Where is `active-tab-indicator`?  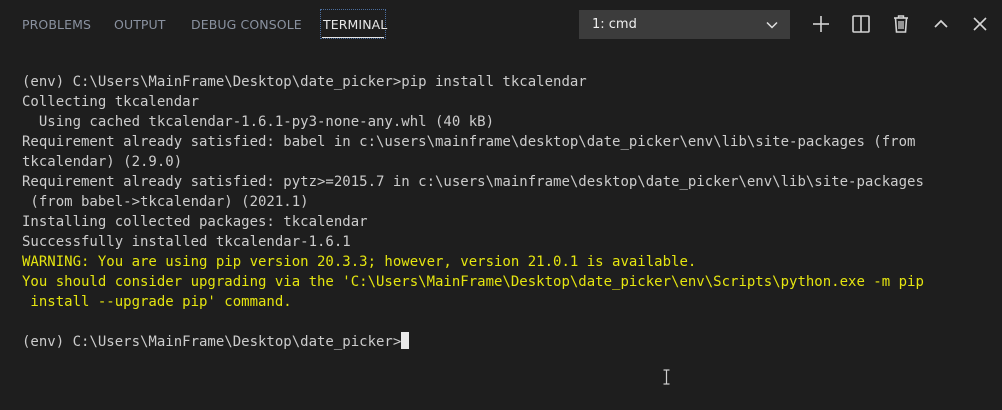 active-tab-indicator is located at coordinates (353, 37).